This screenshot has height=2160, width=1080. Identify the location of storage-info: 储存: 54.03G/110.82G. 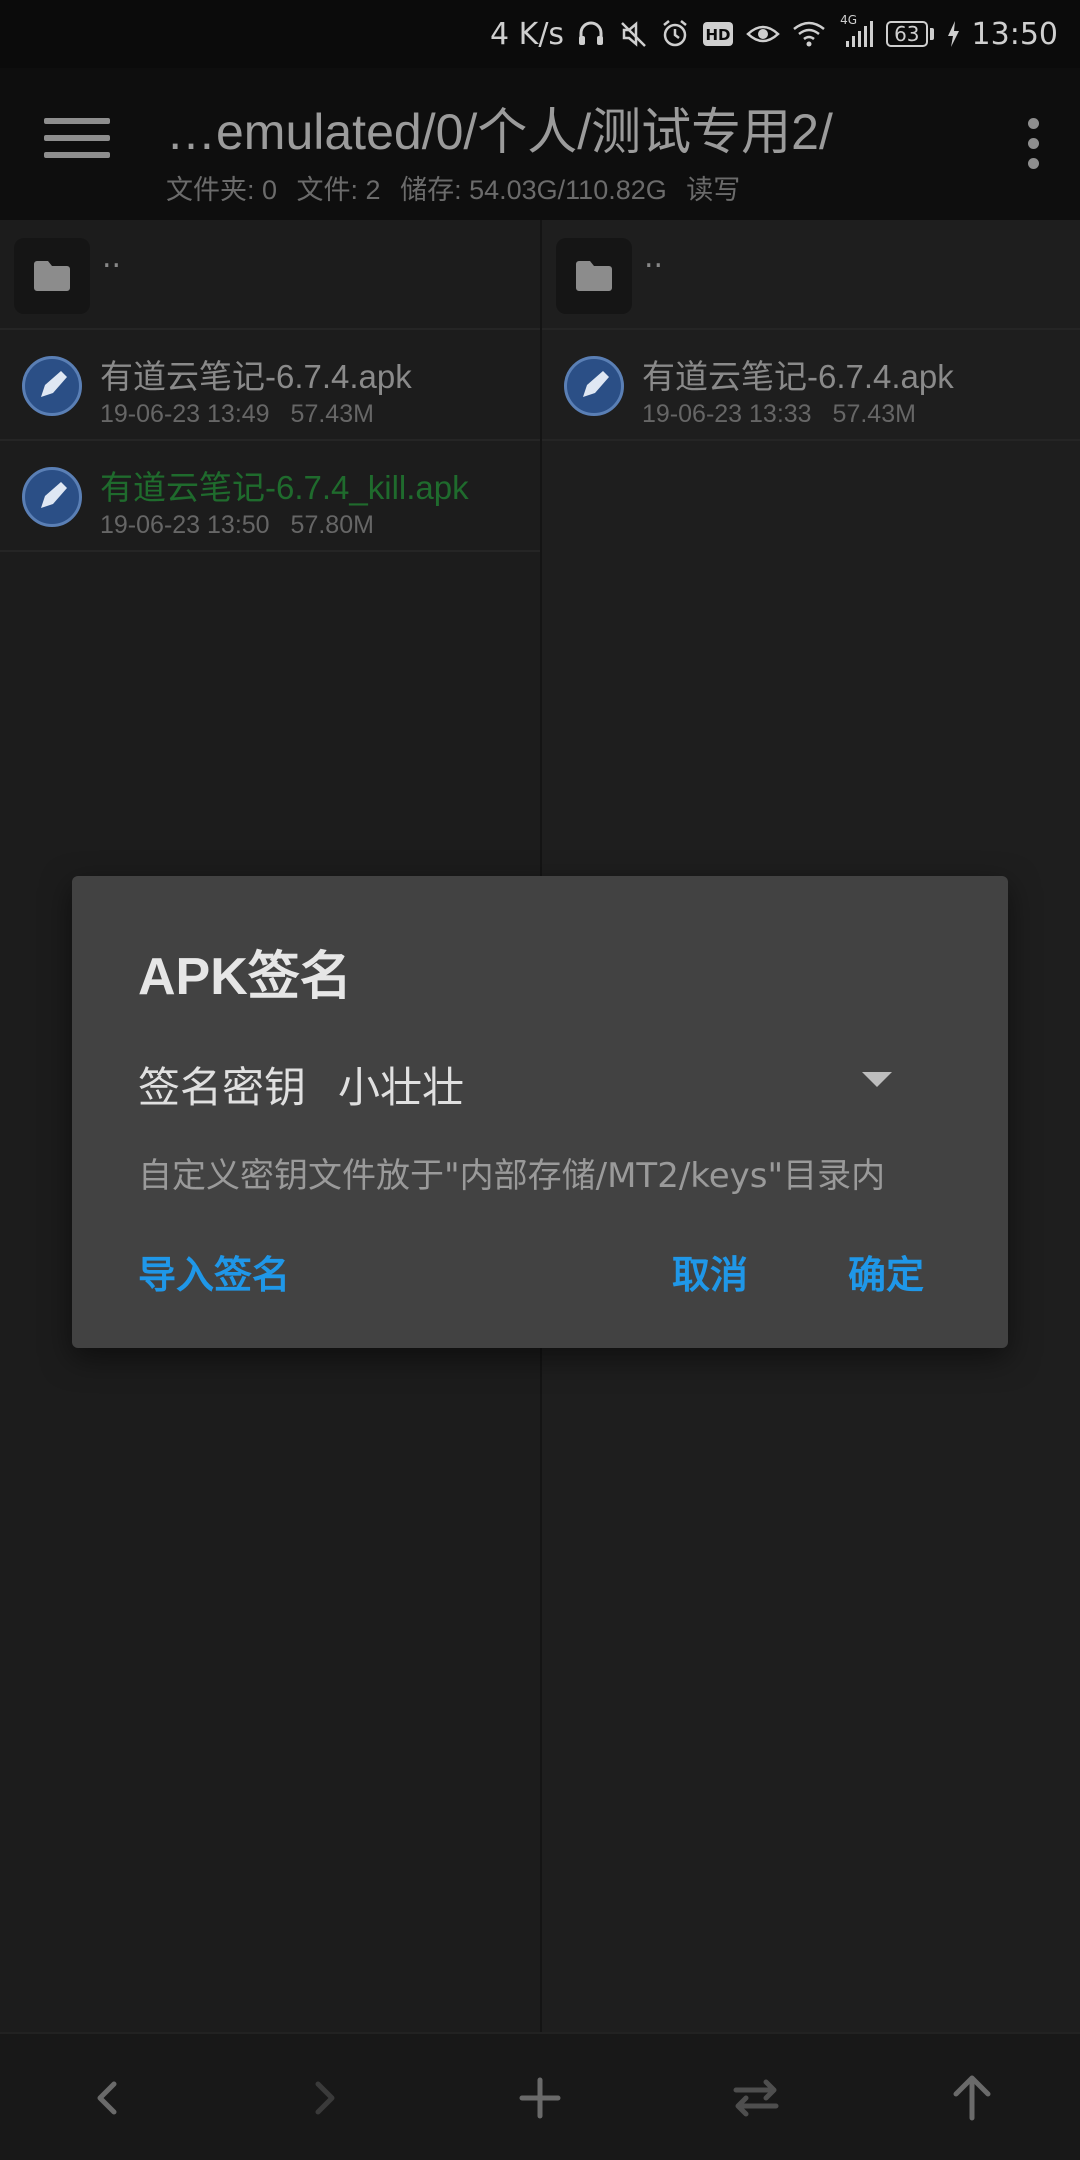
(533, 190).